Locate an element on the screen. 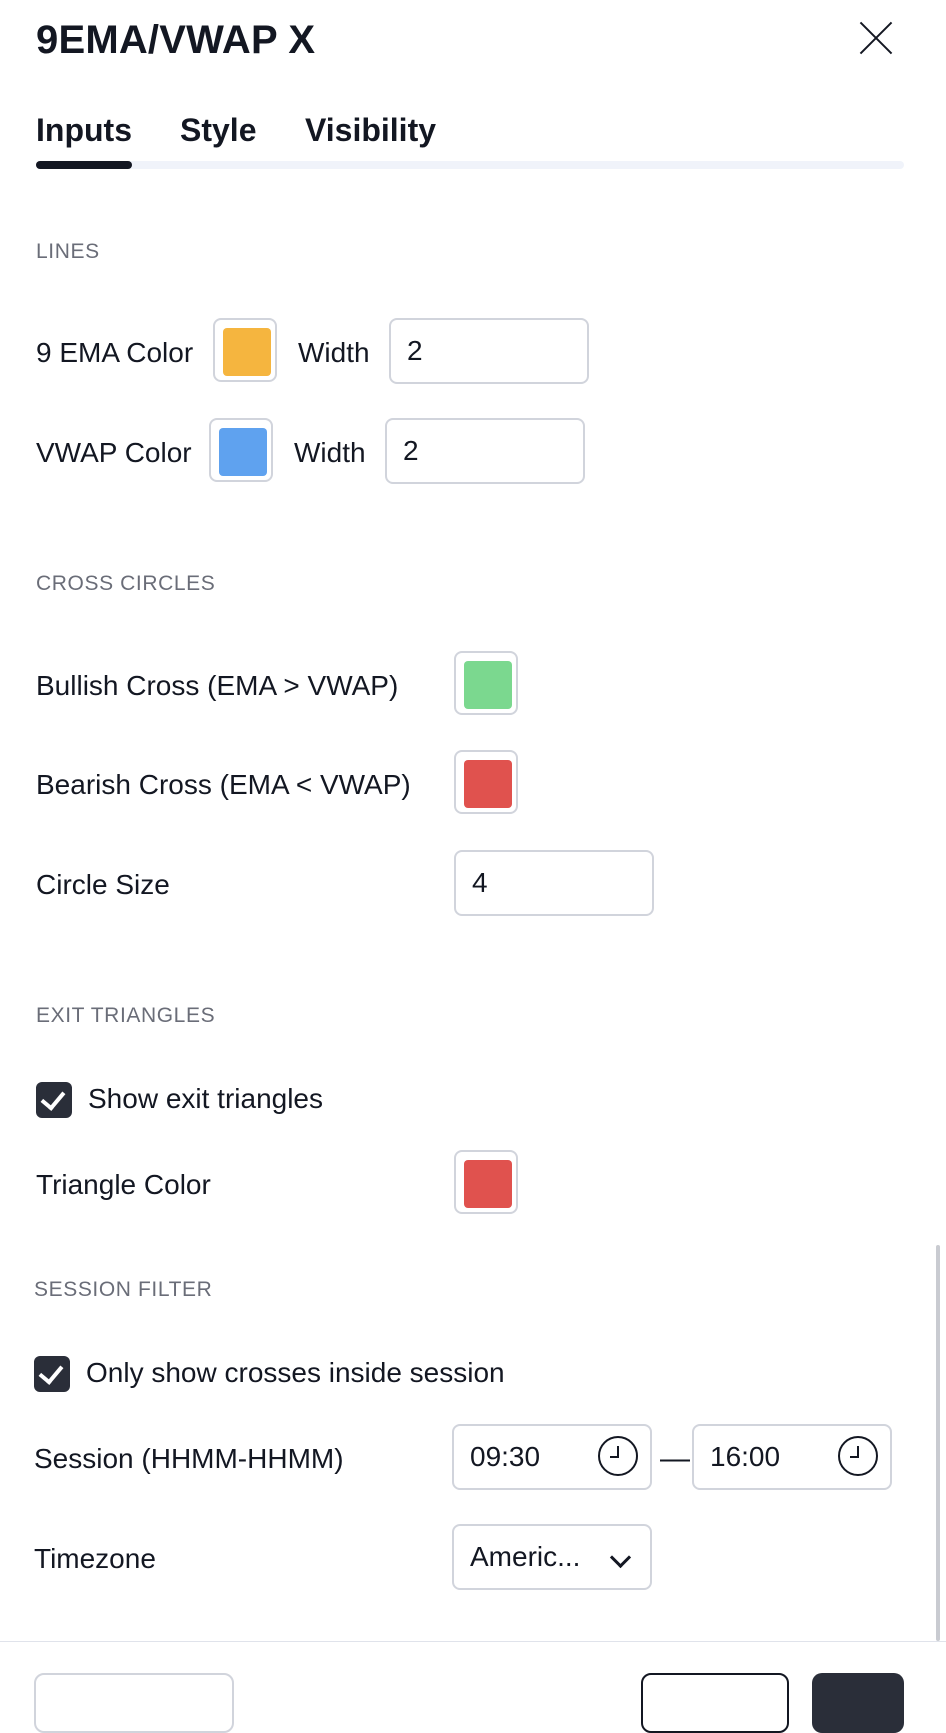  scrollbar is located at coordinates (938, 1443).